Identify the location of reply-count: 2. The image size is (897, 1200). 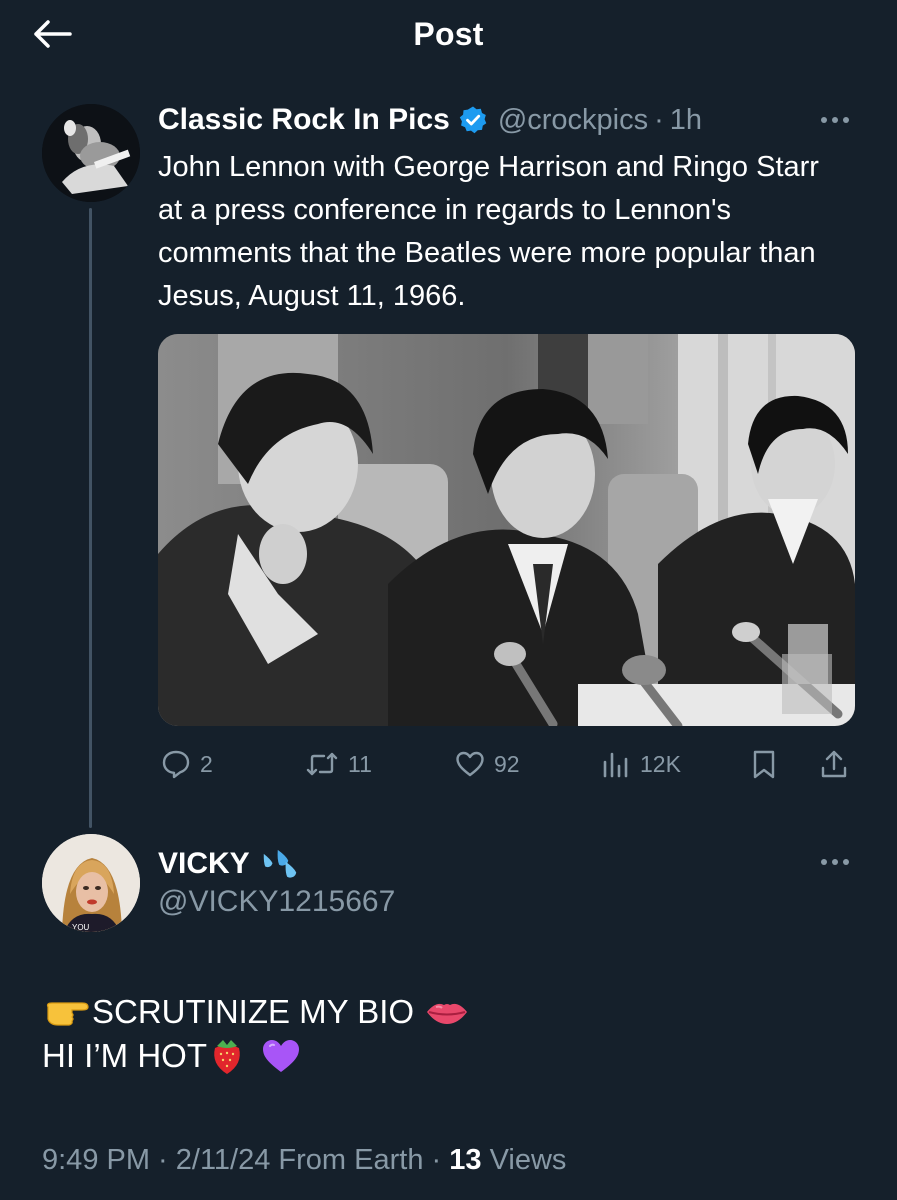
(206, 763).